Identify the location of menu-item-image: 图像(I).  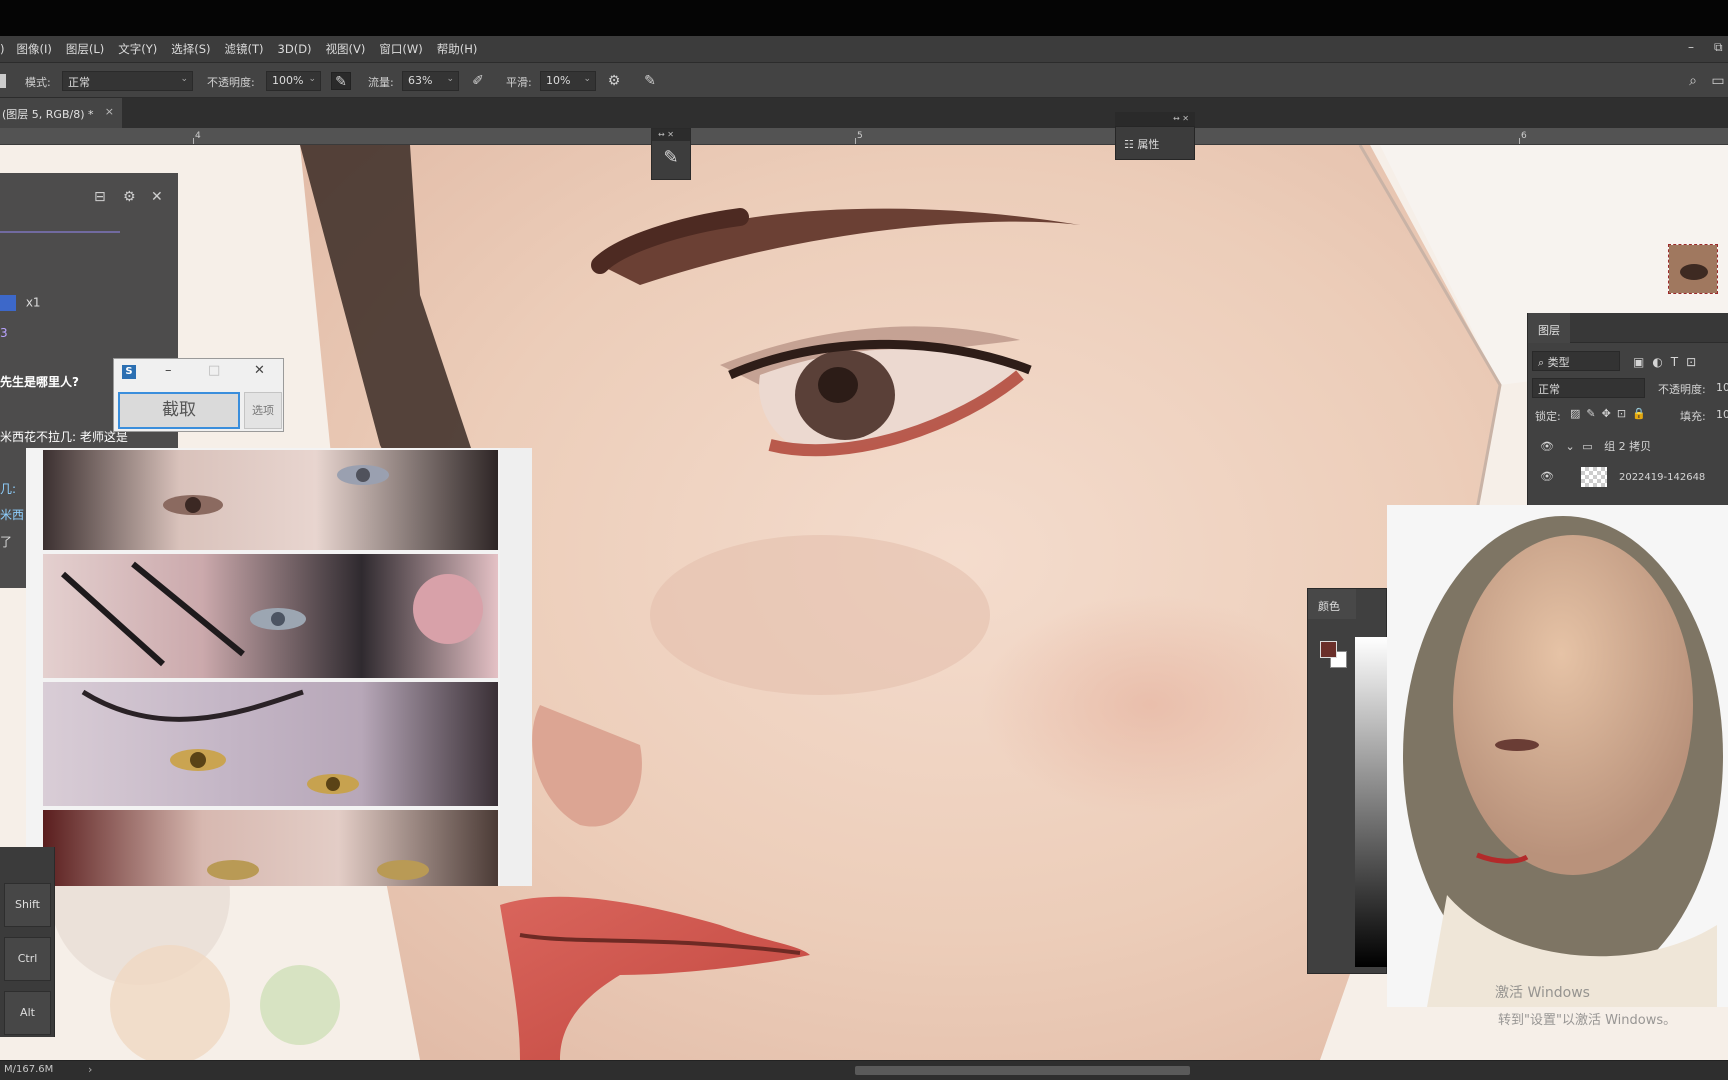
(34, 49).